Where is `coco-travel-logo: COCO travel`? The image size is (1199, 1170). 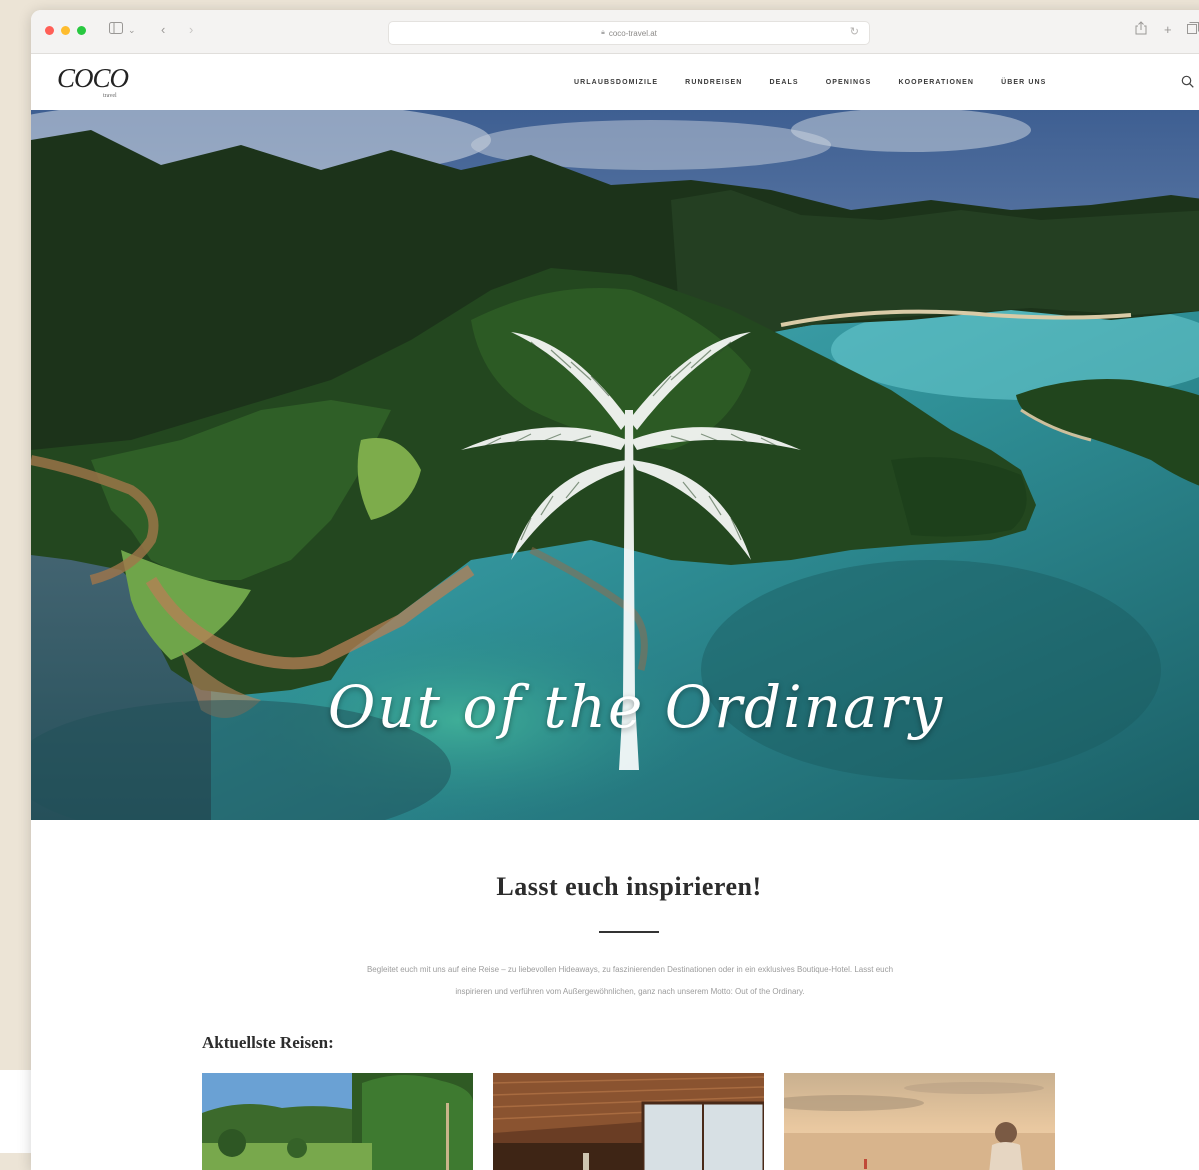 coco-travel-logo: COCO travel is located at coordinates (99, 84).